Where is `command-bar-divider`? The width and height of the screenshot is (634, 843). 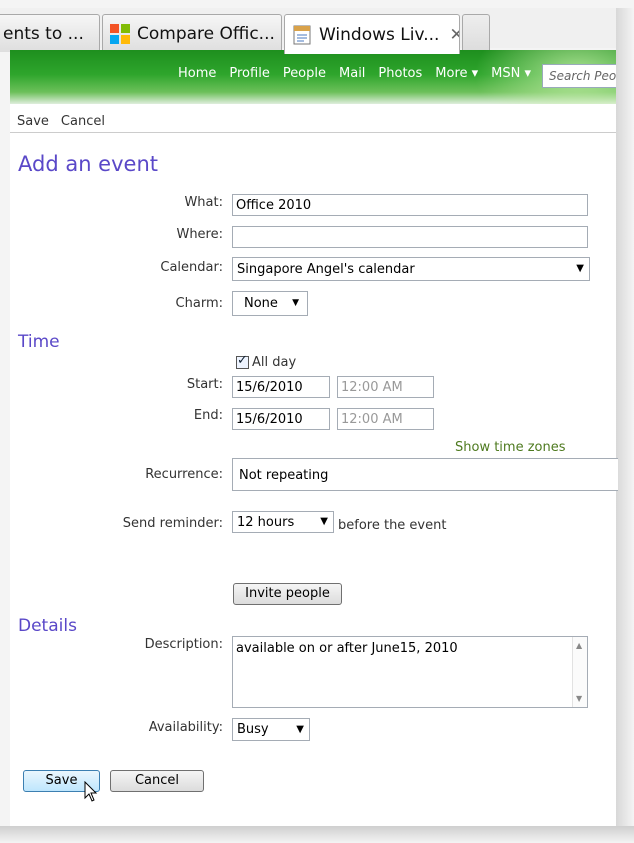 command-bar-divider is located at coordinates (313, 132).